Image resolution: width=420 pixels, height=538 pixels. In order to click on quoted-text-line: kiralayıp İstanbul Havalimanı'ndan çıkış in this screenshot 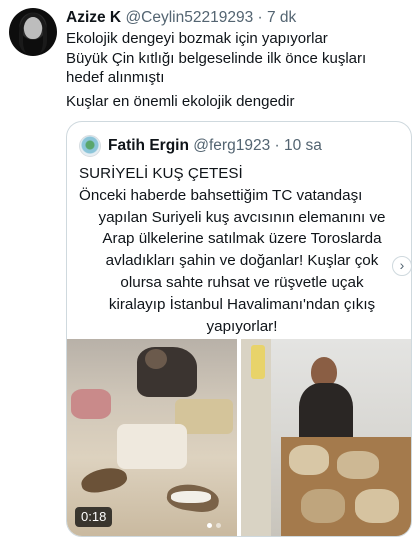, I will do `click(242, 304)`.